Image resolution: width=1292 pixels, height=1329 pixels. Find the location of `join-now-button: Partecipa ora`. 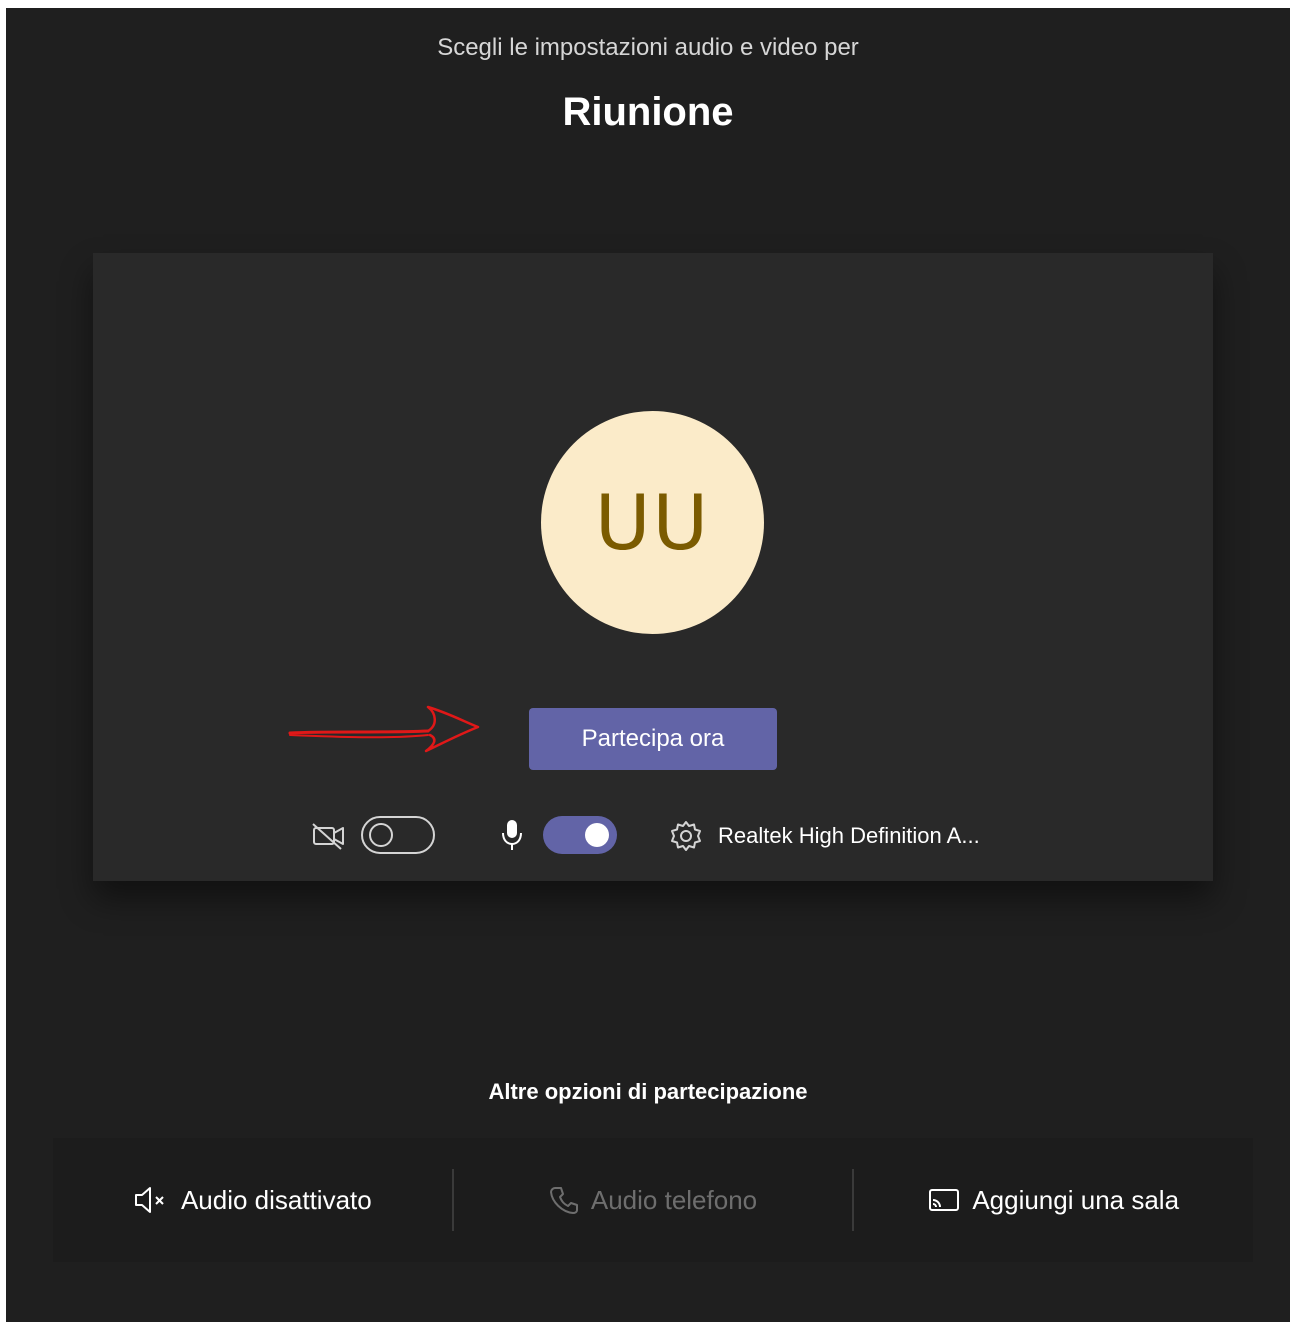

join-now-button: Partecipa ora is located at coordinates (653, 739).